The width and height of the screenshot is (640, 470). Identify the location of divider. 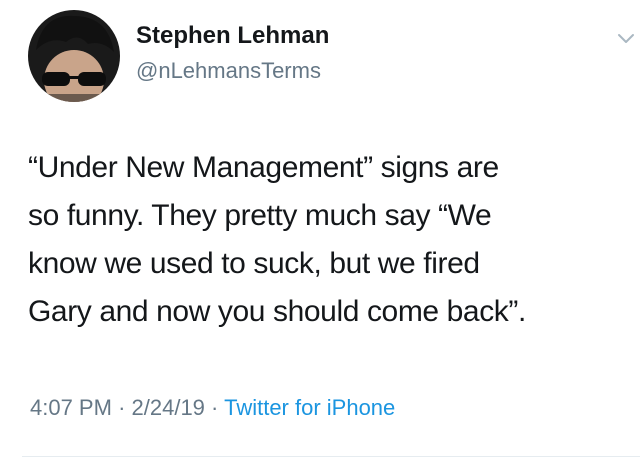
(331, 456).